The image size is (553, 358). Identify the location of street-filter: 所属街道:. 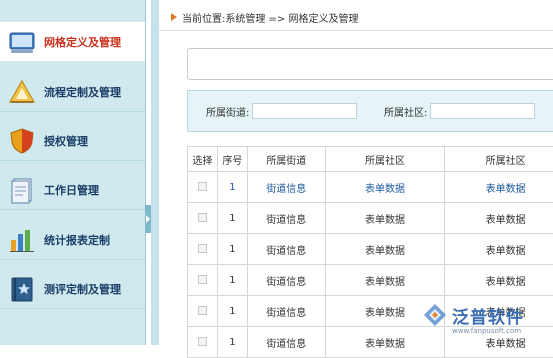
(281, 111).